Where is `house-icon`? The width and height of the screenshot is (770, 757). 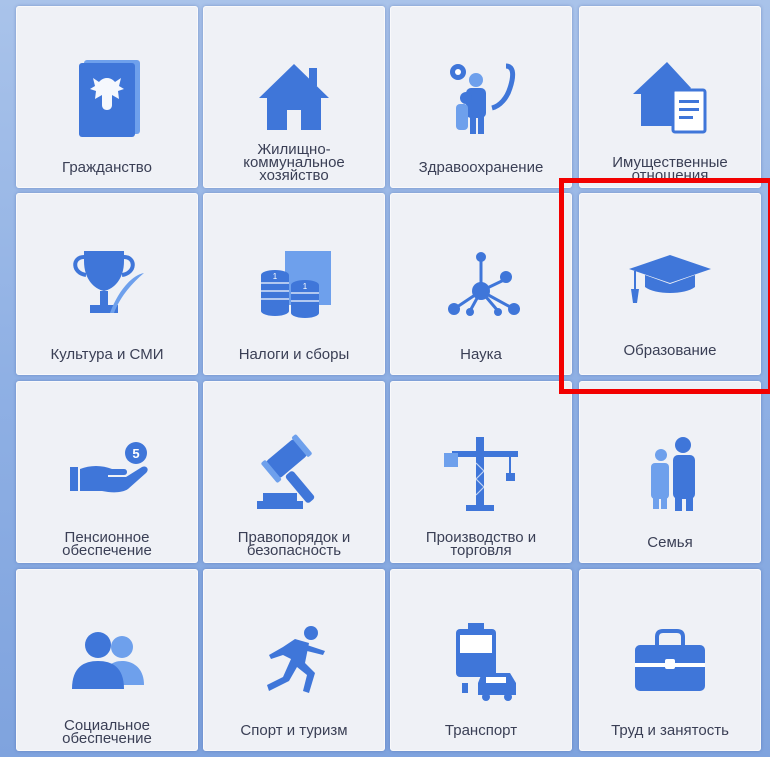
house-icon is located at coordinates (294, 98).